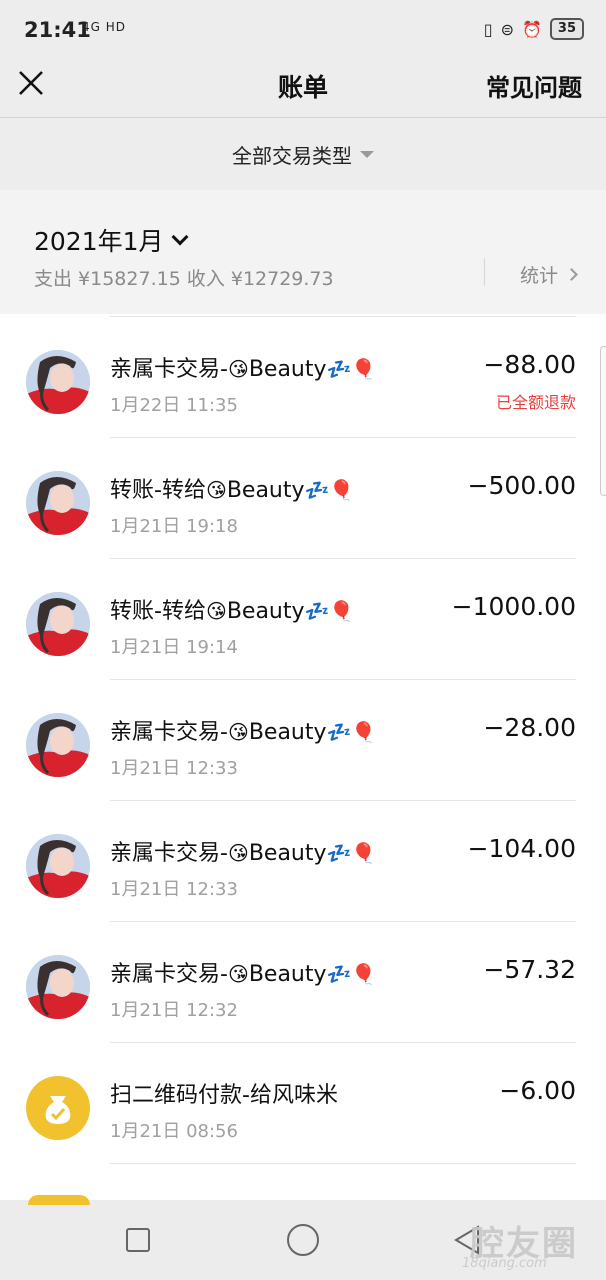 Image resolution: width=606 pixels, height=1280 pixels. What do you see at coordinates (529, 969) in the screenshot?
I see `transaction-amount: −57.32` at bounding box center [529, 969].